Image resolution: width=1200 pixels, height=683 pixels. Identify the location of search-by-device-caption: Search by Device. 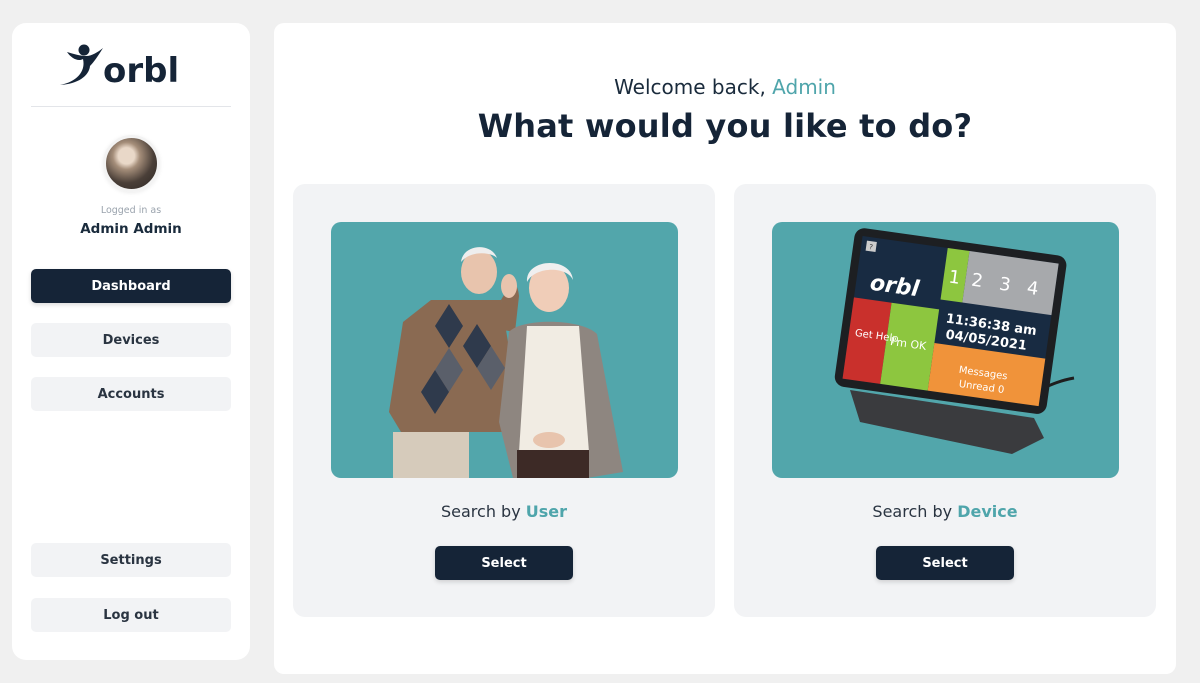
(945, 511).